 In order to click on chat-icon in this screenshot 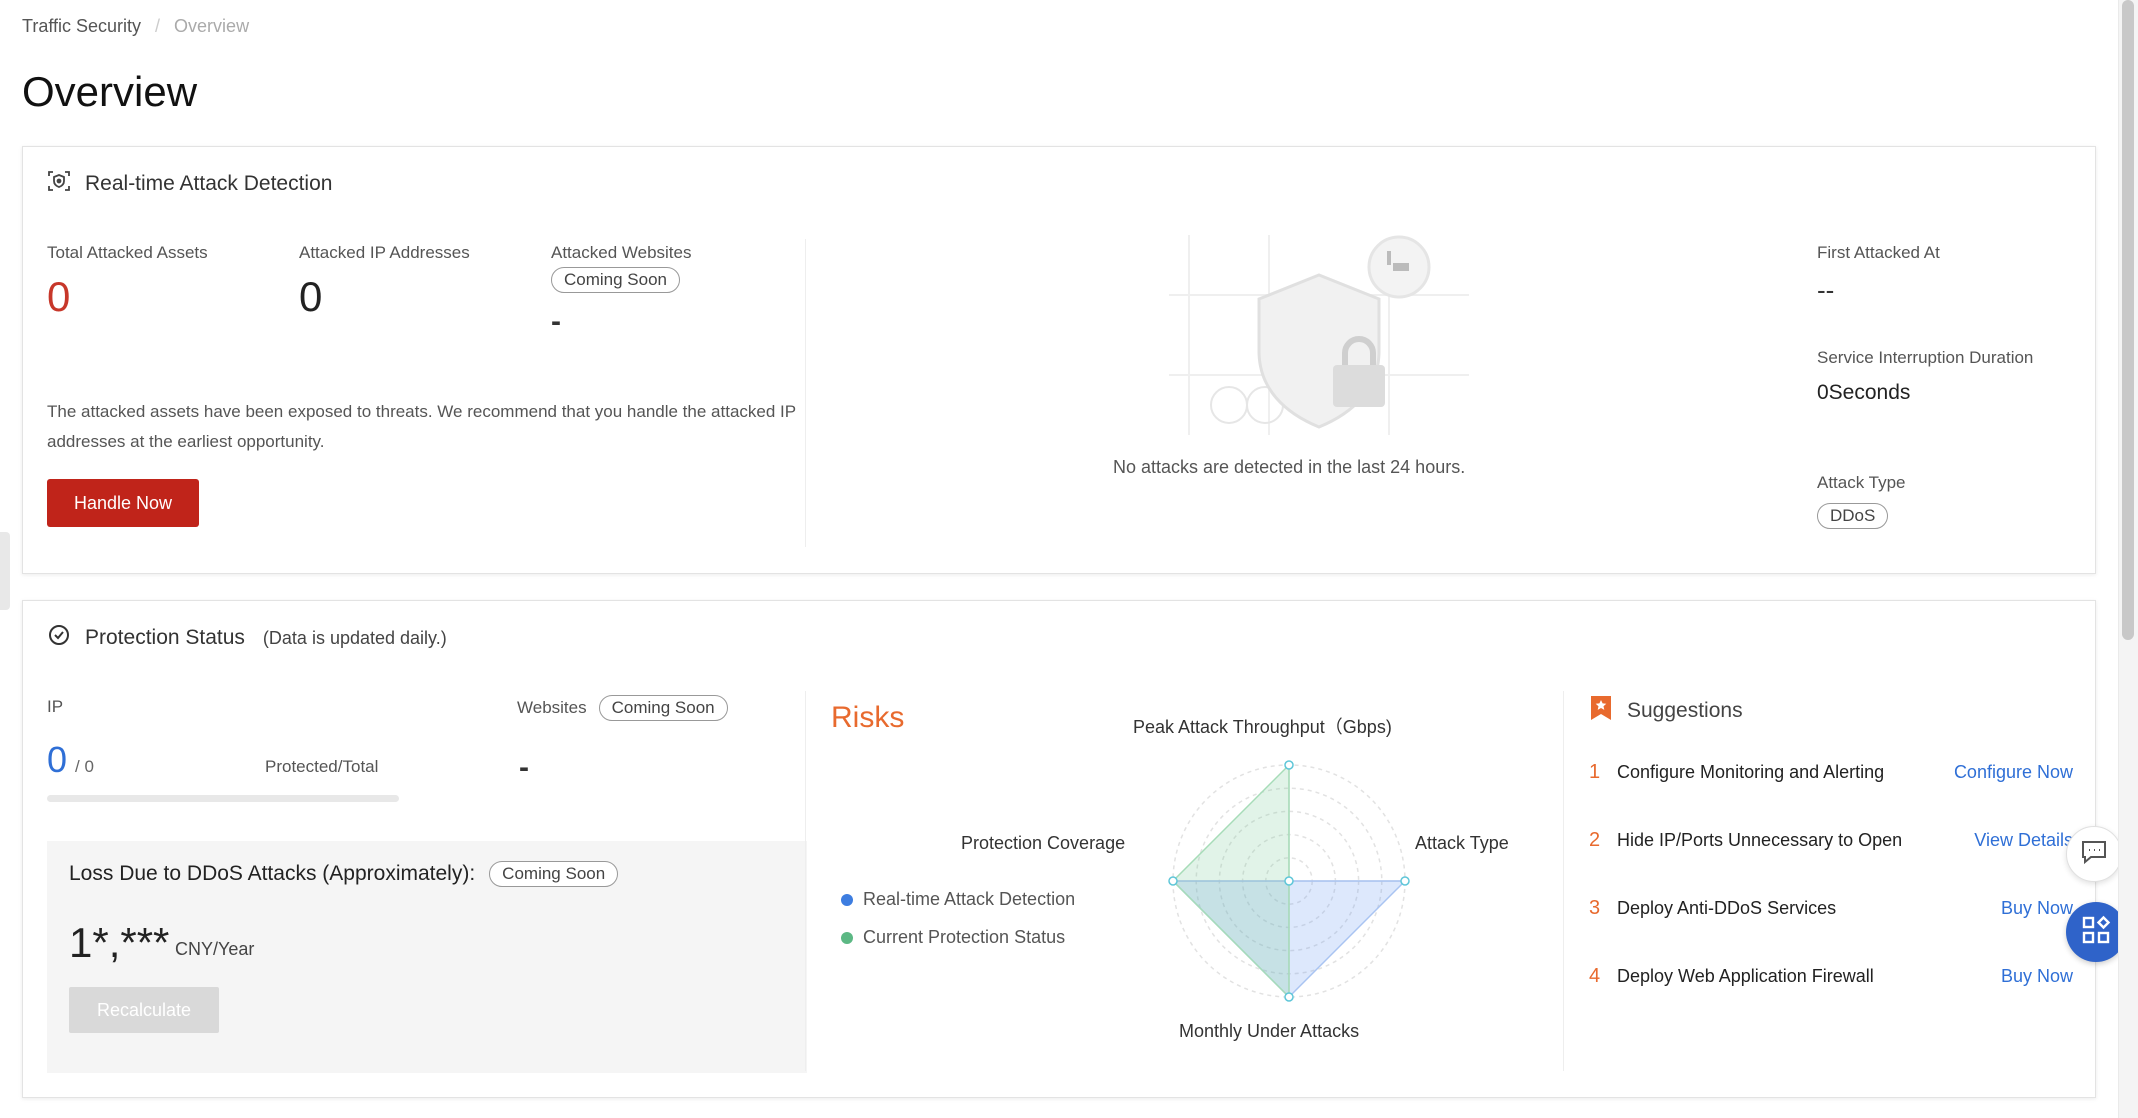, I will do `click(2094, 854)`.